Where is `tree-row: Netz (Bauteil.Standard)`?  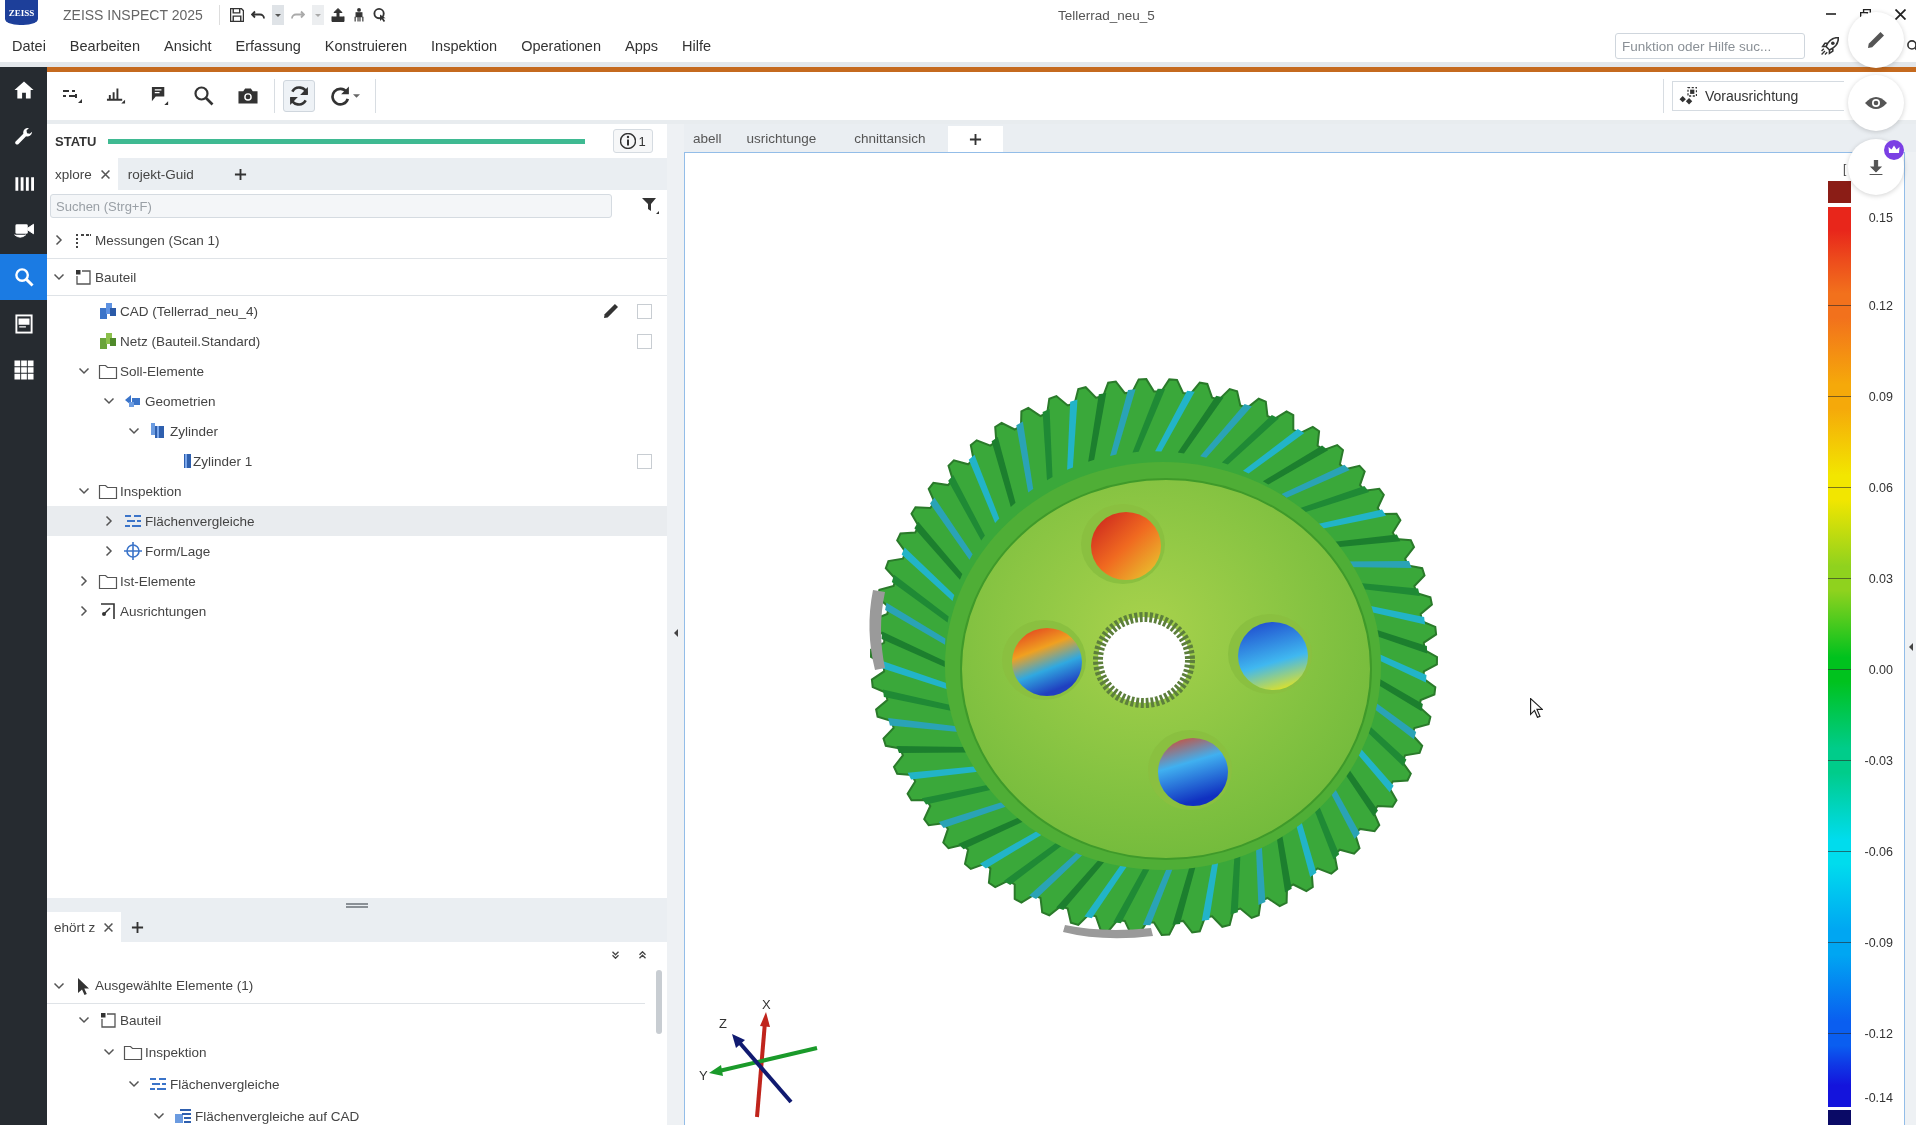 tree-row: Netz (Bauteil.Standard) is located at coordinates (357, 341).